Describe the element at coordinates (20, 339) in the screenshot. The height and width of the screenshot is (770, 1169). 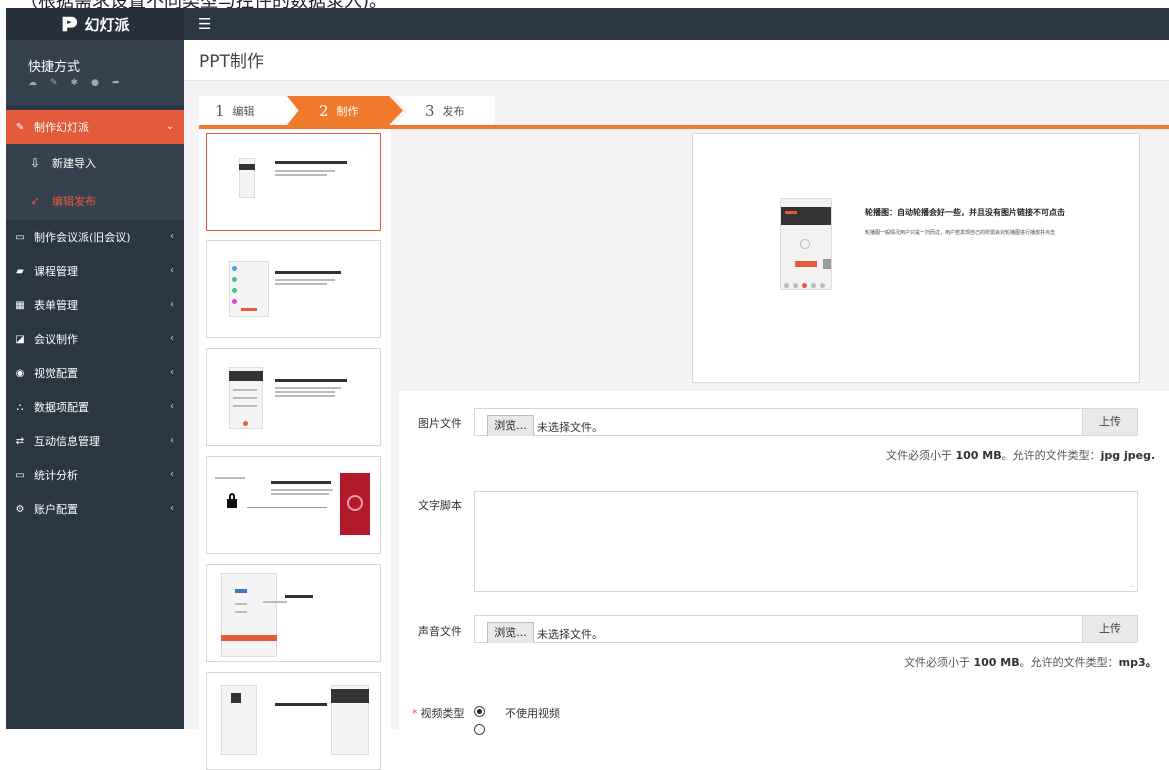
I see `edit-icon: ◪` at that location.